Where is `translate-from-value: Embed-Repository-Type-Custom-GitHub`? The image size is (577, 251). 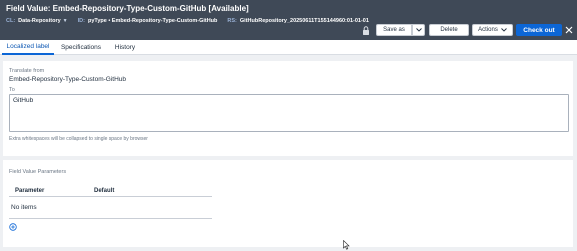 translate-from-value: Embed-Repository-Type-Custom-GitHub is located at coordinates (68, 79).